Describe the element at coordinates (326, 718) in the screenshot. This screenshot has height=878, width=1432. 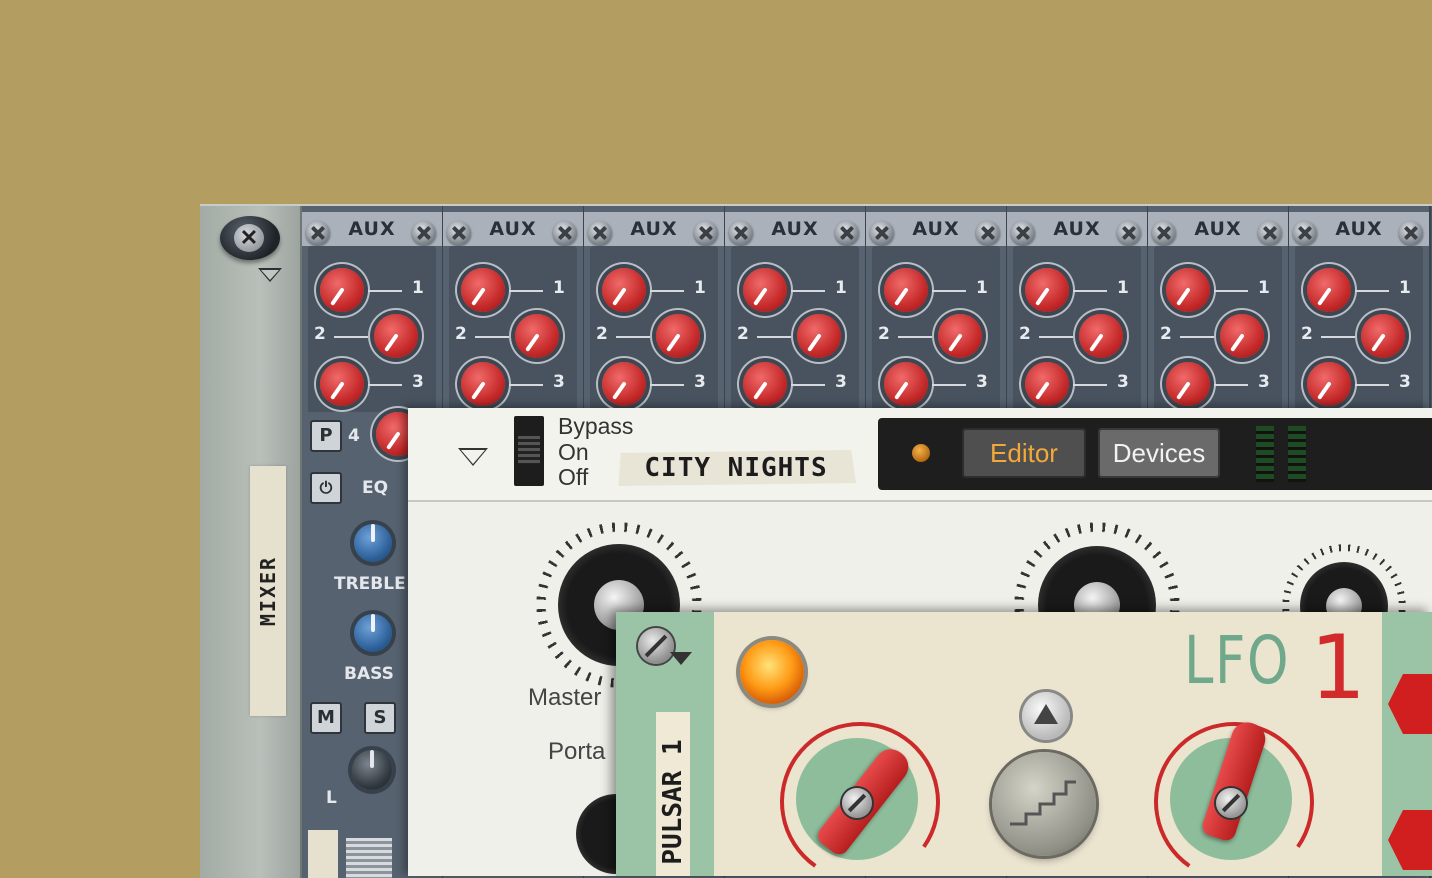
I see `mute-button: M` at that location.